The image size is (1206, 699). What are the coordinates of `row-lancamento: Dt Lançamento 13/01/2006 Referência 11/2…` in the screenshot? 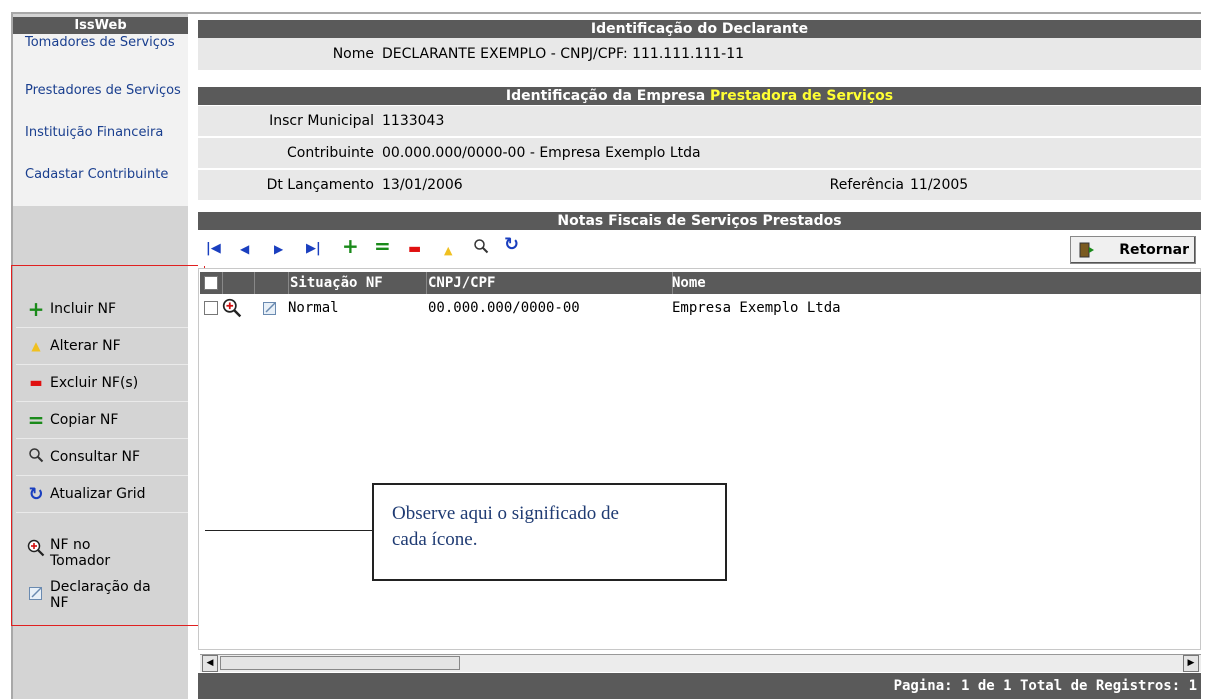 It's located at (699, 186).